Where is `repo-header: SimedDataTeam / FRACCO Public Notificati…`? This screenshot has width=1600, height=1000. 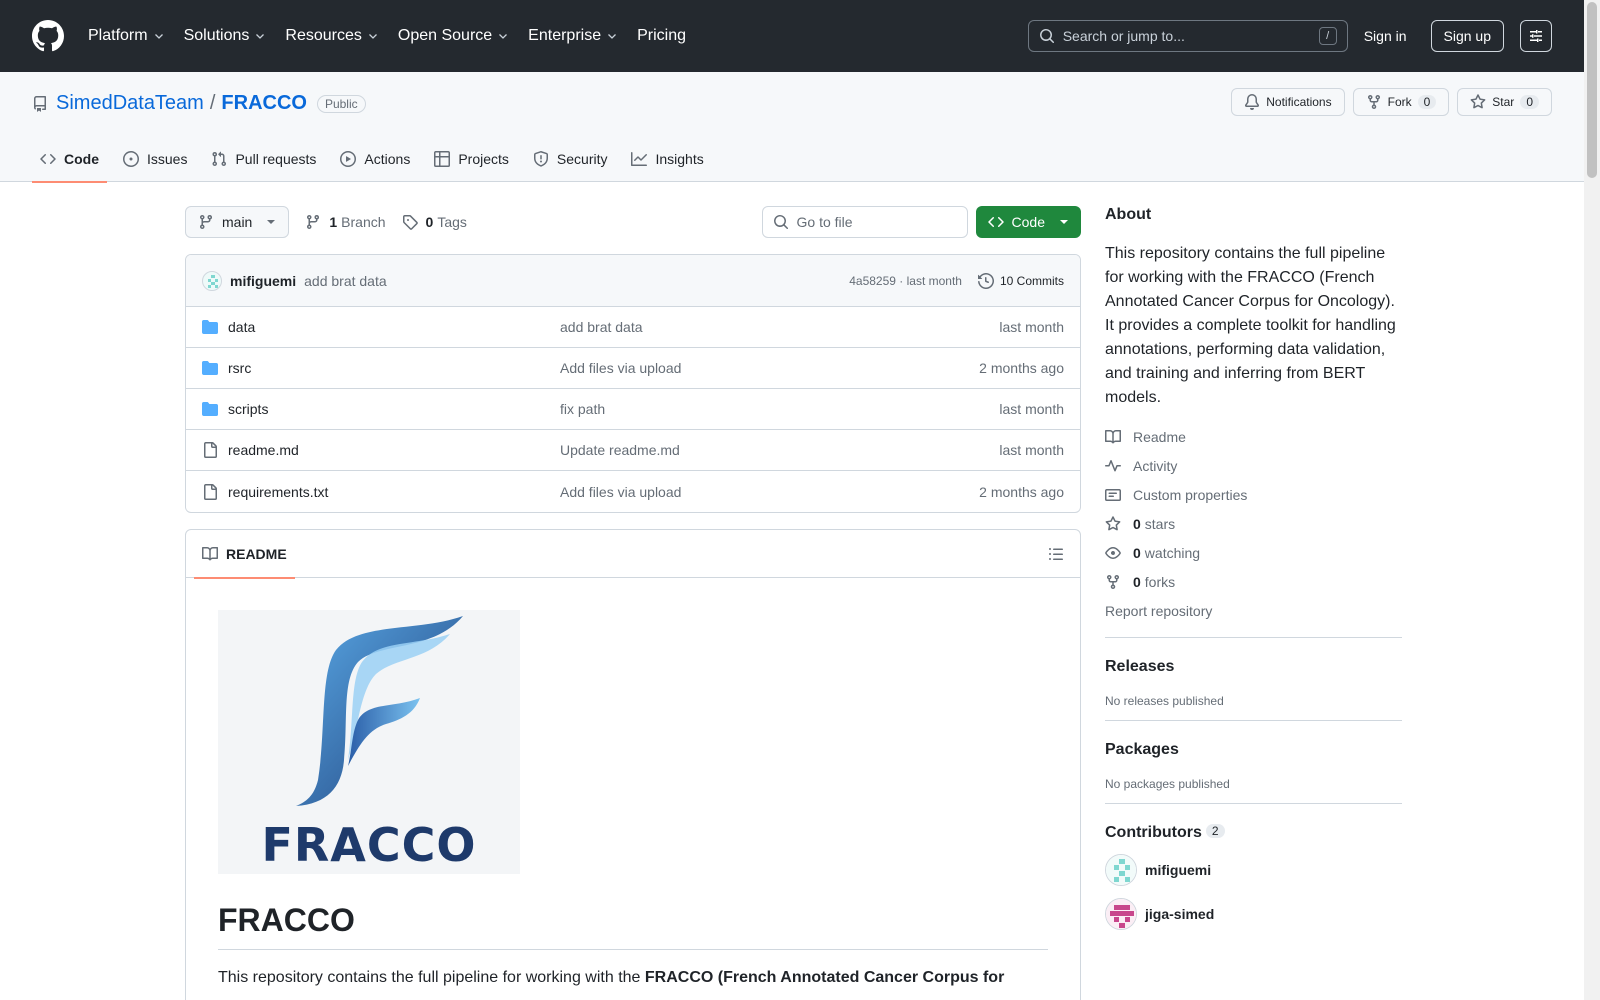
repo-header: SimedDataTeam / FRACCO Public Notificati… is located at coordinates (792, 127).